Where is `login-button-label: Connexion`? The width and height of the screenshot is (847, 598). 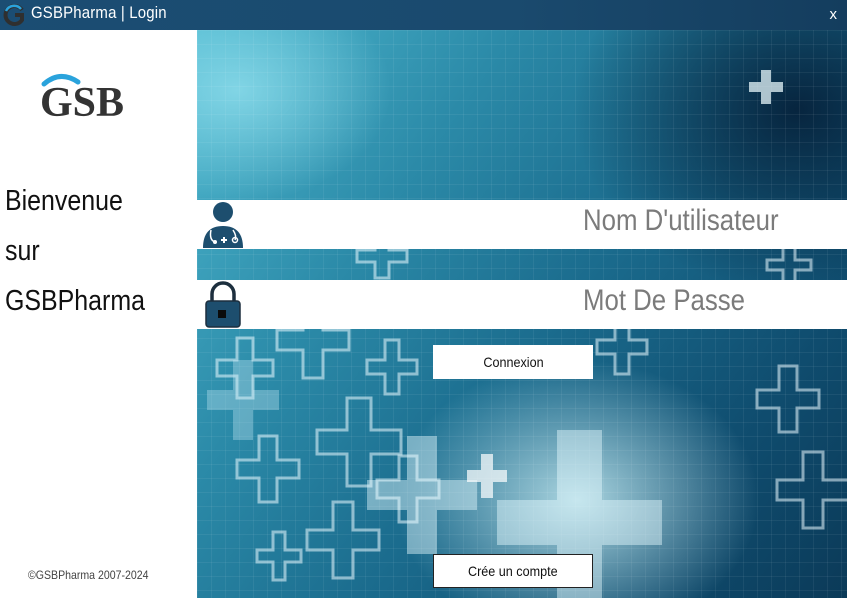 login-button-label: Connexion is located at coordinates (513, 362).